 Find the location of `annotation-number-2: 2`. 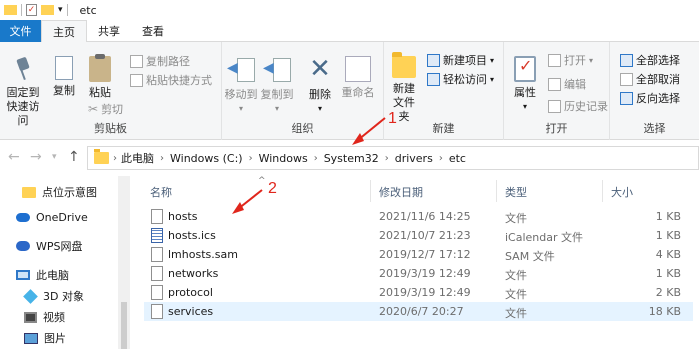

annotation-number-2: 2 is located at coordinates (272, 188).